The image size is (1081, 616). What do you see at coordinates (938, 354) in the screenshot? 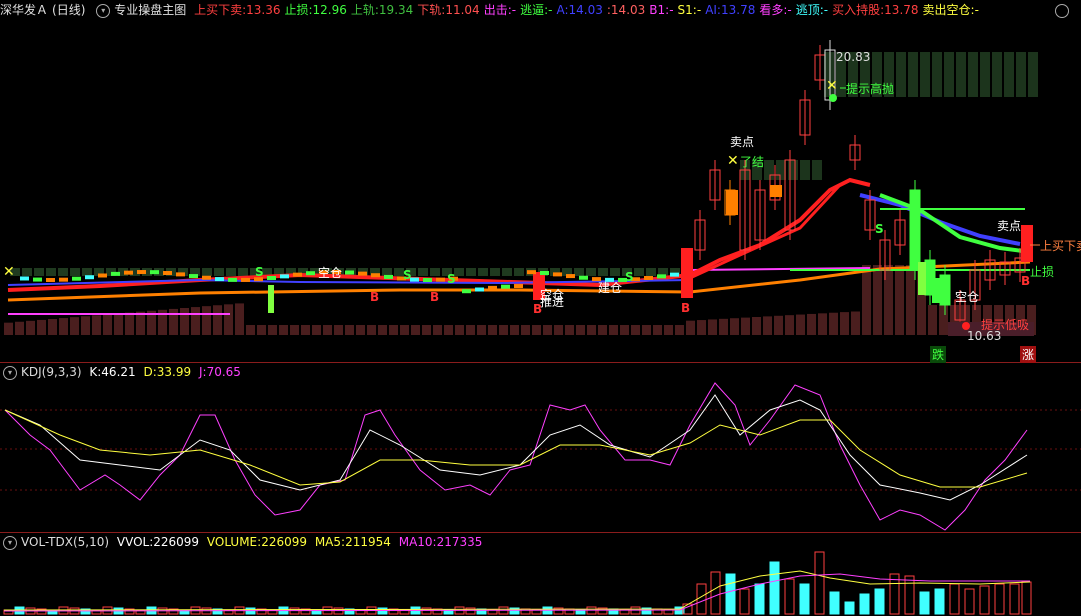
I see `fall-label: 跌` at bounding box center [938, 354].